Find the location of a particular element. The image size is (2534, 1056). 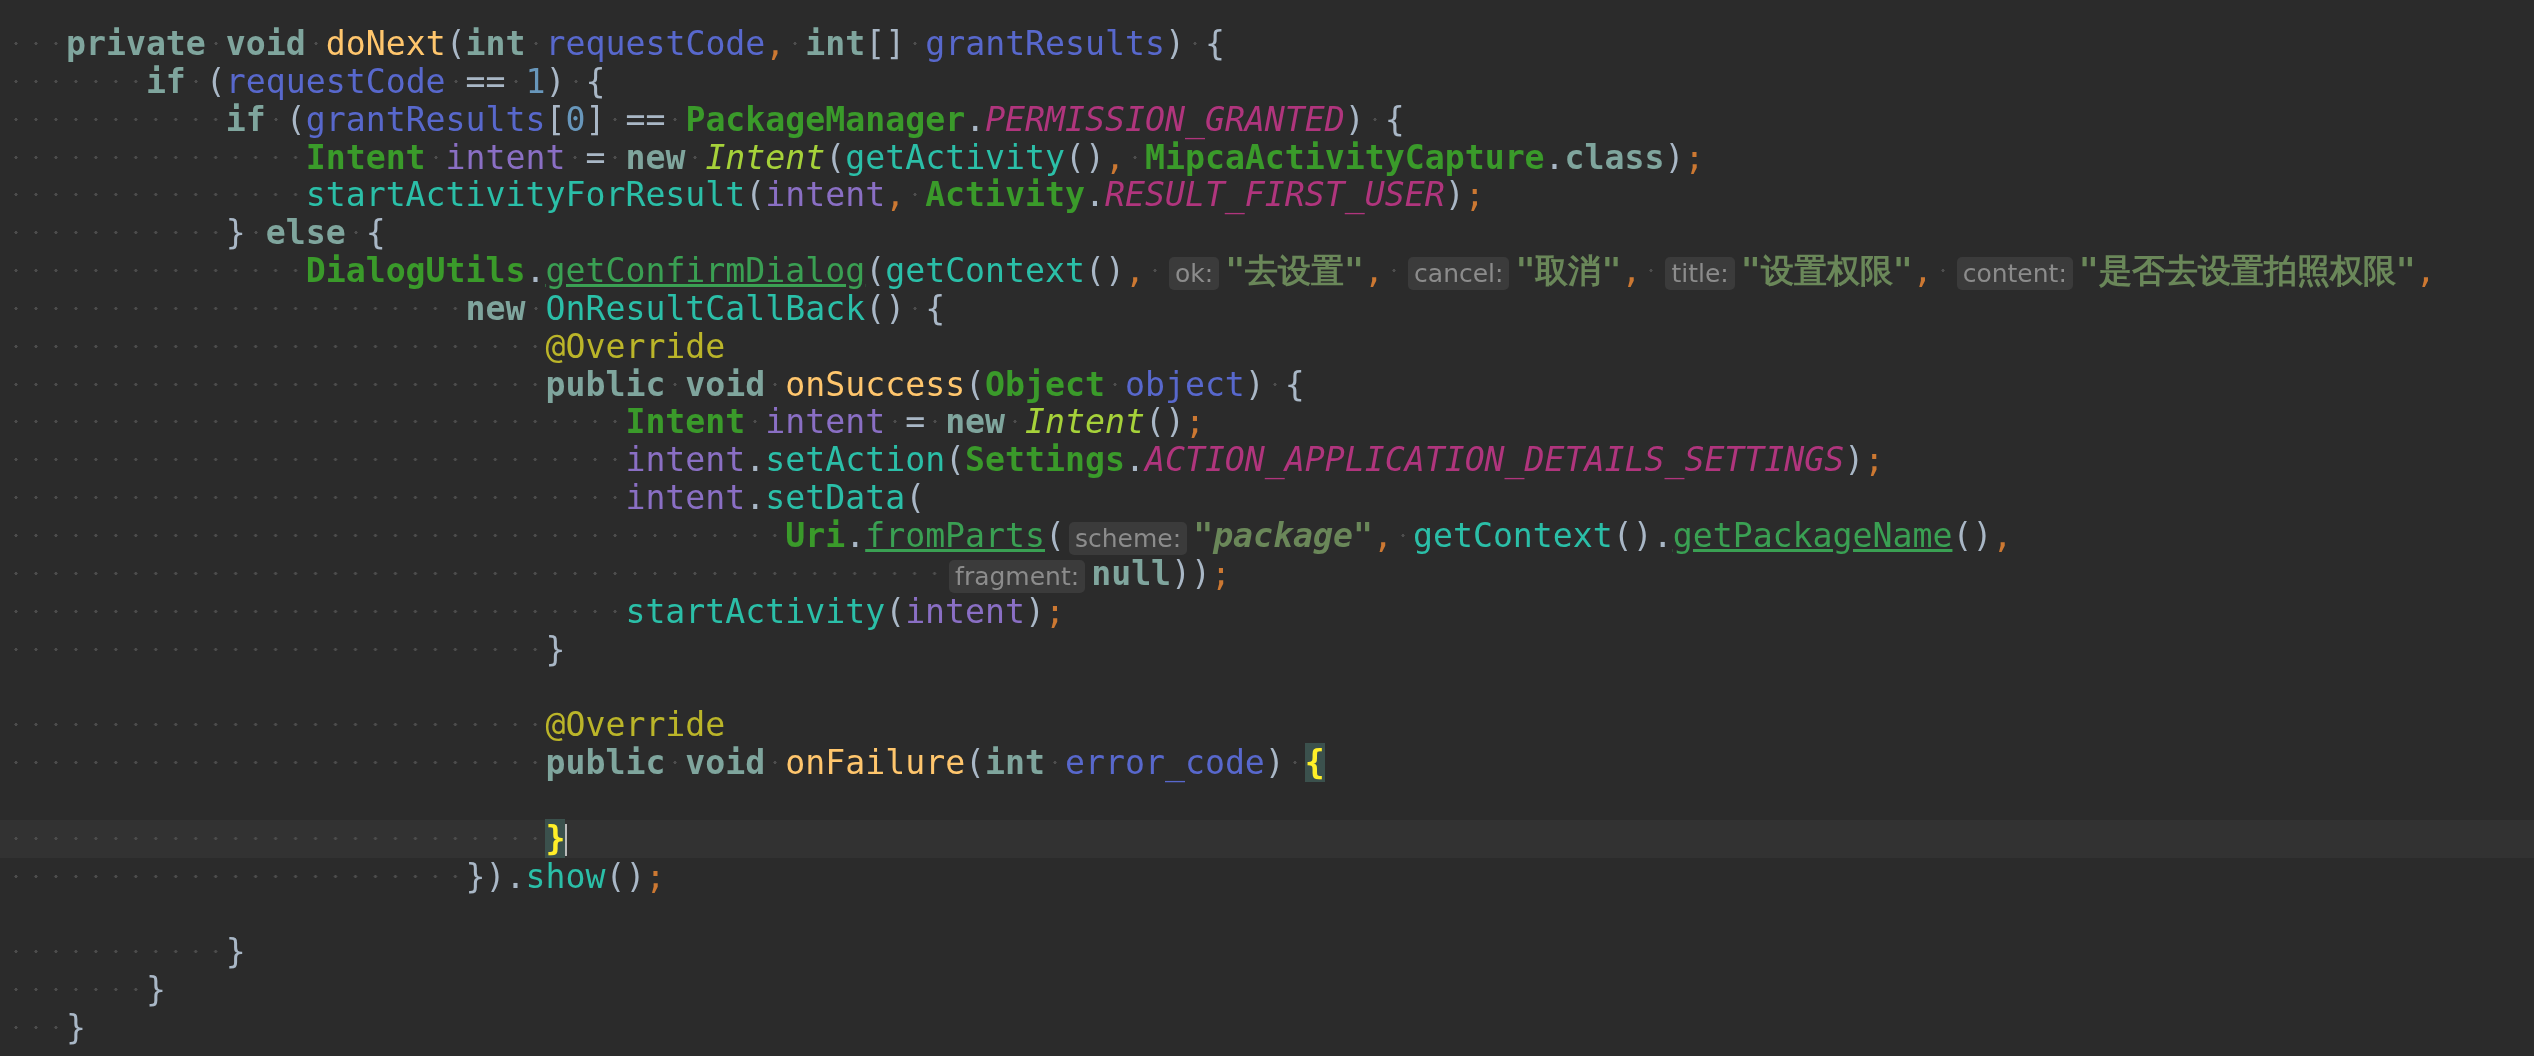

class-name: Uri is located at coordinates (815, 535).